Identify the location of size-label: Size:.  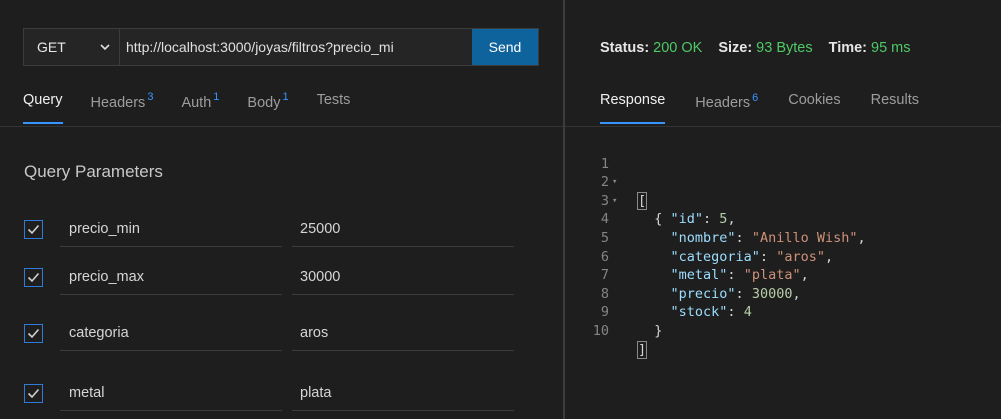
(735, 48).